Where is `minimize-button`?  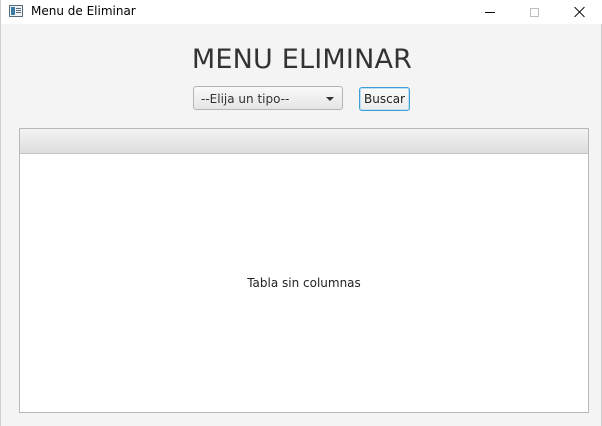 minimize-button is located at coordinates (489, 12).